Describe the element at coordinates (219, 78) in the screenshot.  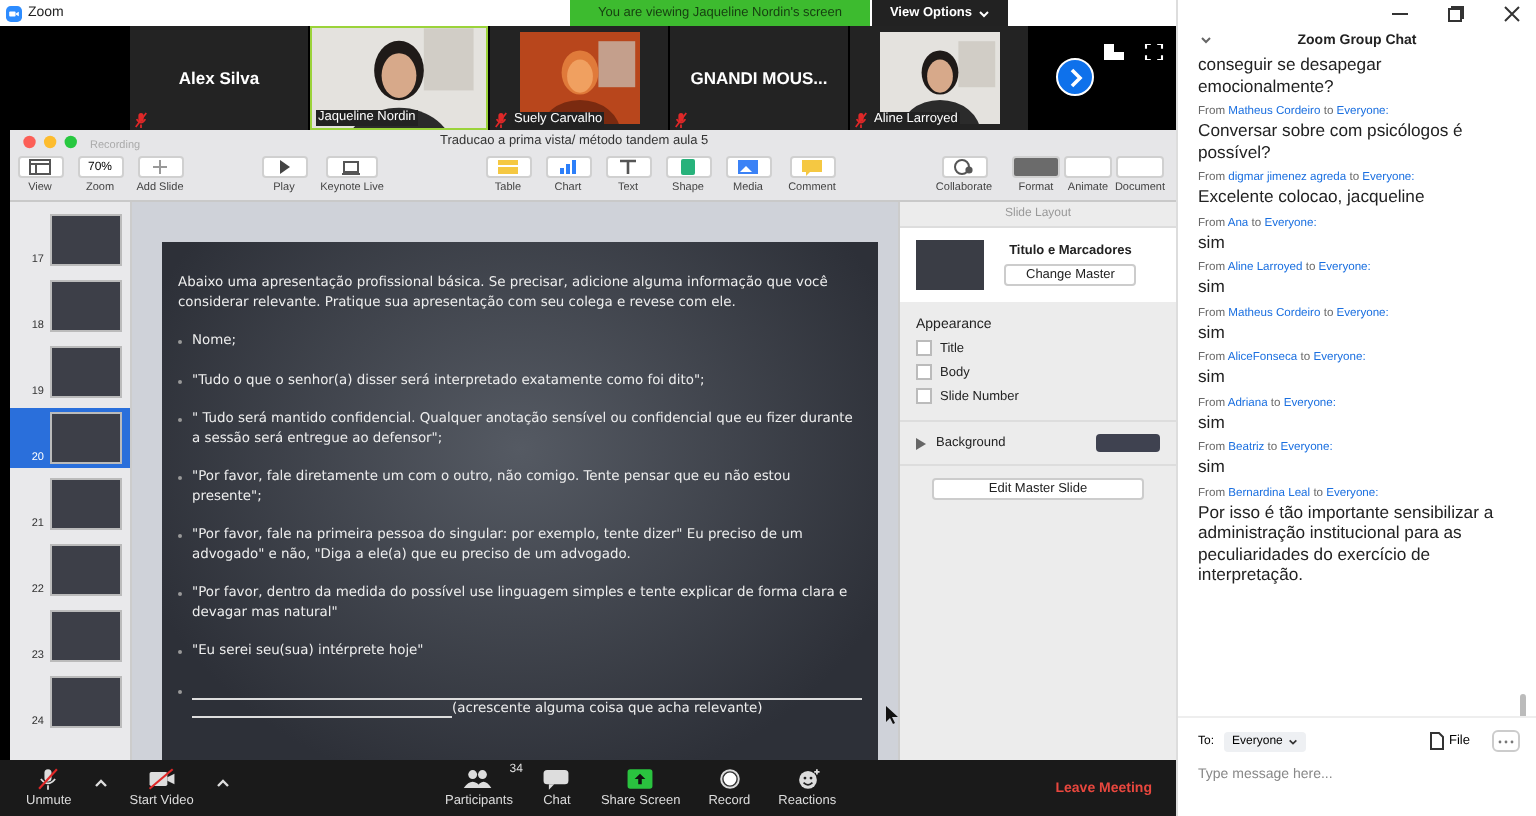
I see `participant-name: Alex Silva` at that location.